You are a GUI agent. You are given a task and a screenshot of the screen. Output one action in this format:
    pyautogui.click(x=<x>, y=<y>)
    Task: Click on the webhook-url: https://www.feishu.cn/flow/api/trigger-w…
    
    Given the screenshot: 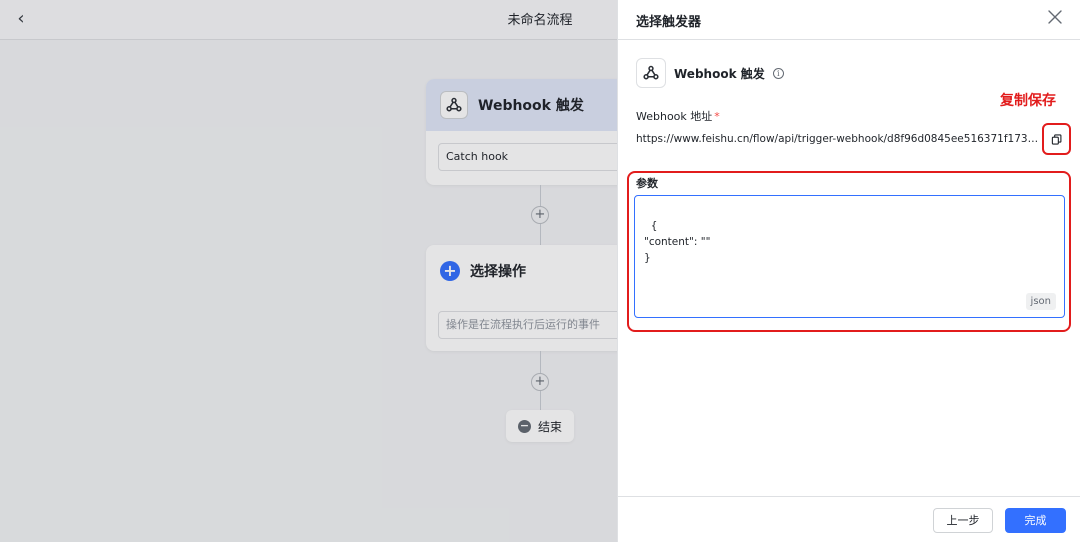 What is the action you would take?
    pyautogui.click(x=838, y=139)
    